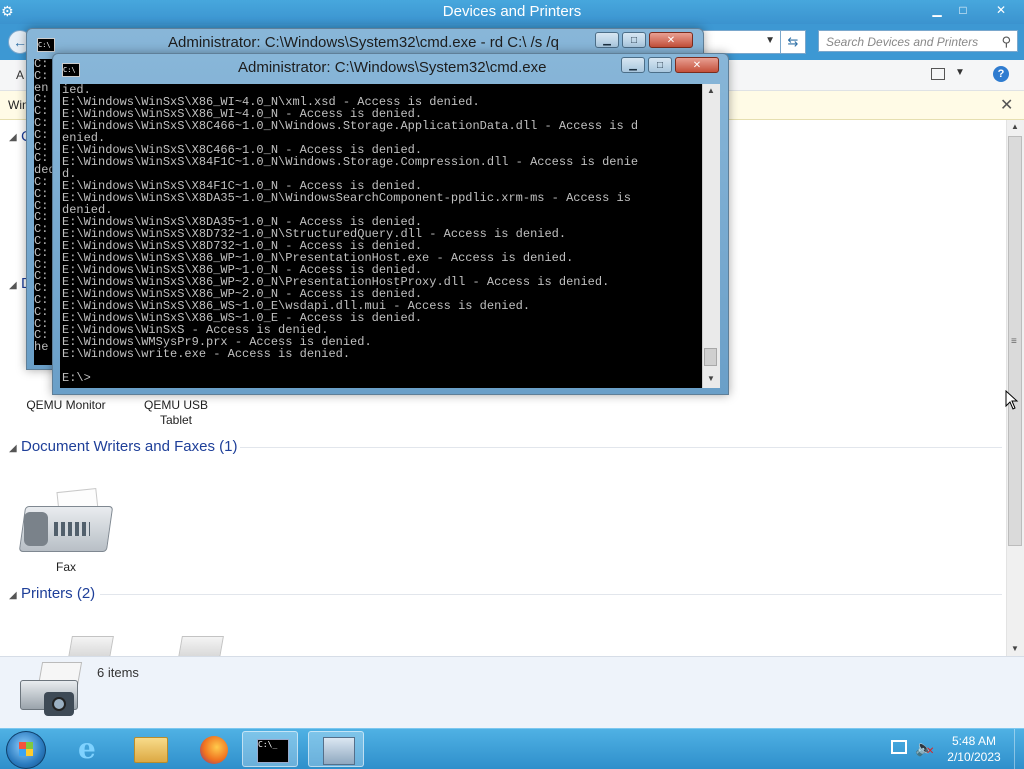 The height and width of the screenshot is (769, 1024). I want to click on clock-time: 5:48 AM, so click(974, 741).